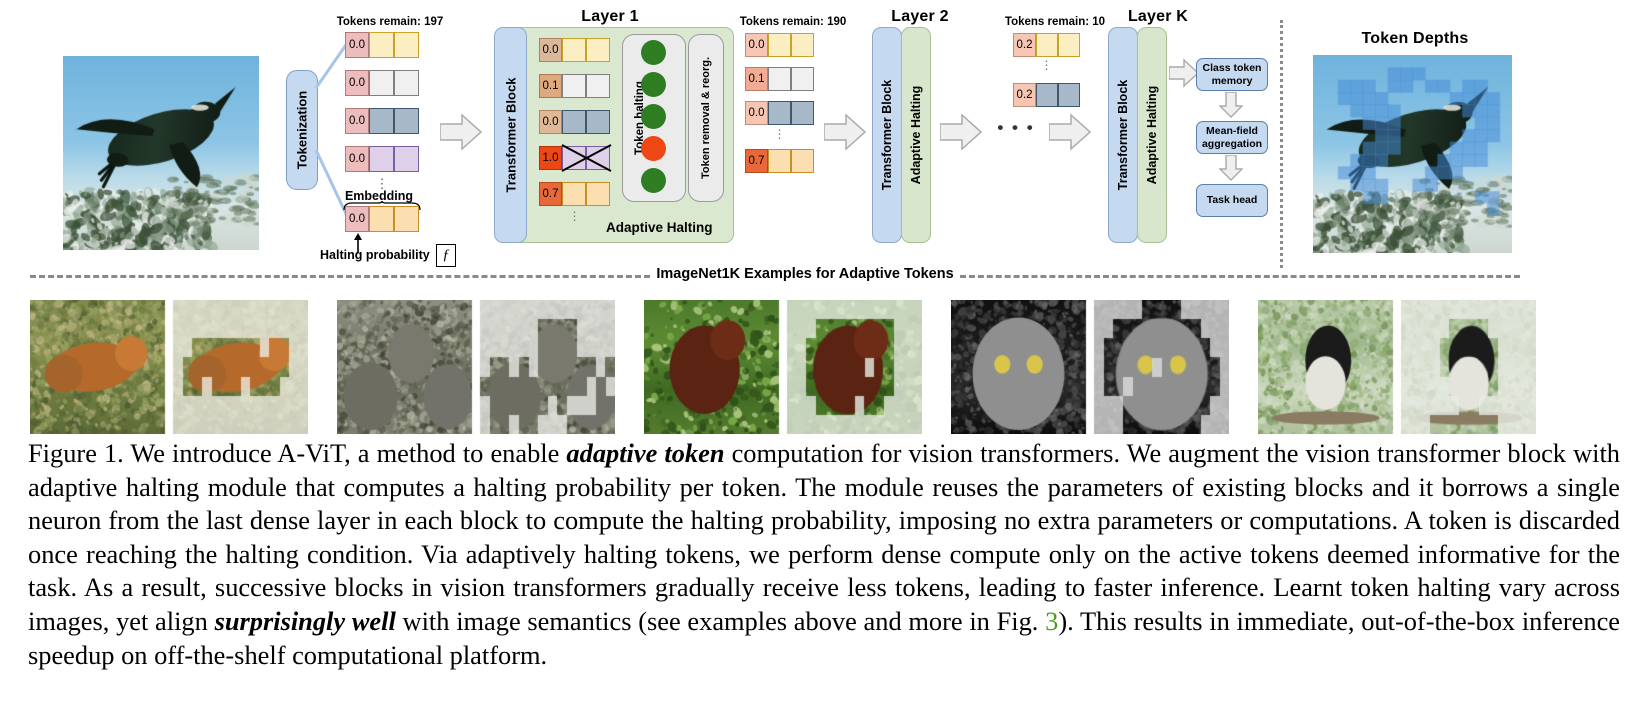 The height and width of the screenshot is (715, 1650). What do you see at coordinates (659, 227) in the screenshot?
I see `adaptive-halting-label-layer1: Adaptive Halting` at bounding box center [659, 227].